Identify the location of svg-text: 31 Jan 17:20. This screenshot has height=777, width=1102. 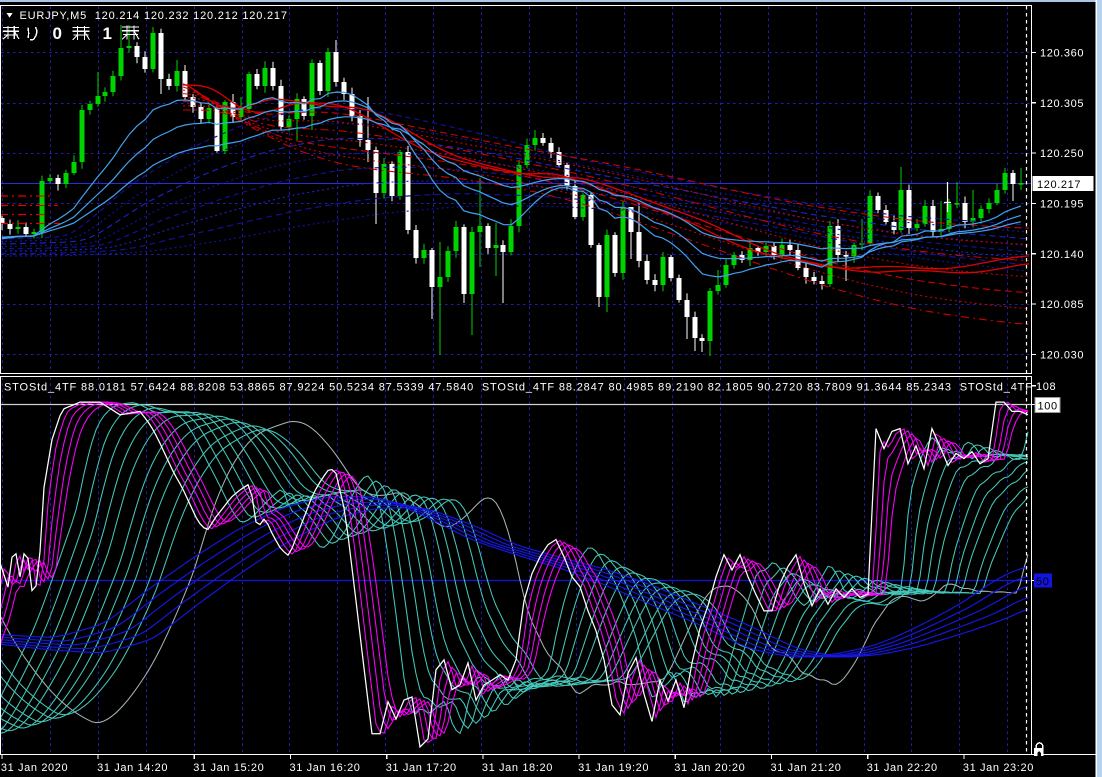
(421, 768).